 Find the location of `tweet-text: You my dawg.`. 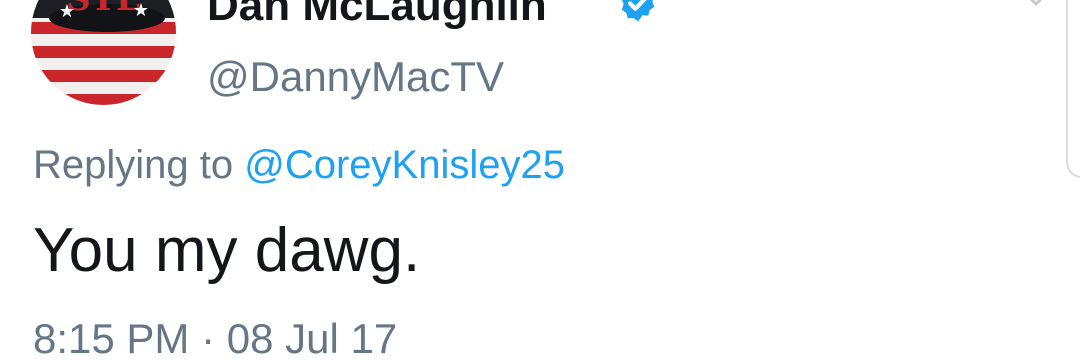

tweet-text: You my dawg. is located at coordinates (227, 250).